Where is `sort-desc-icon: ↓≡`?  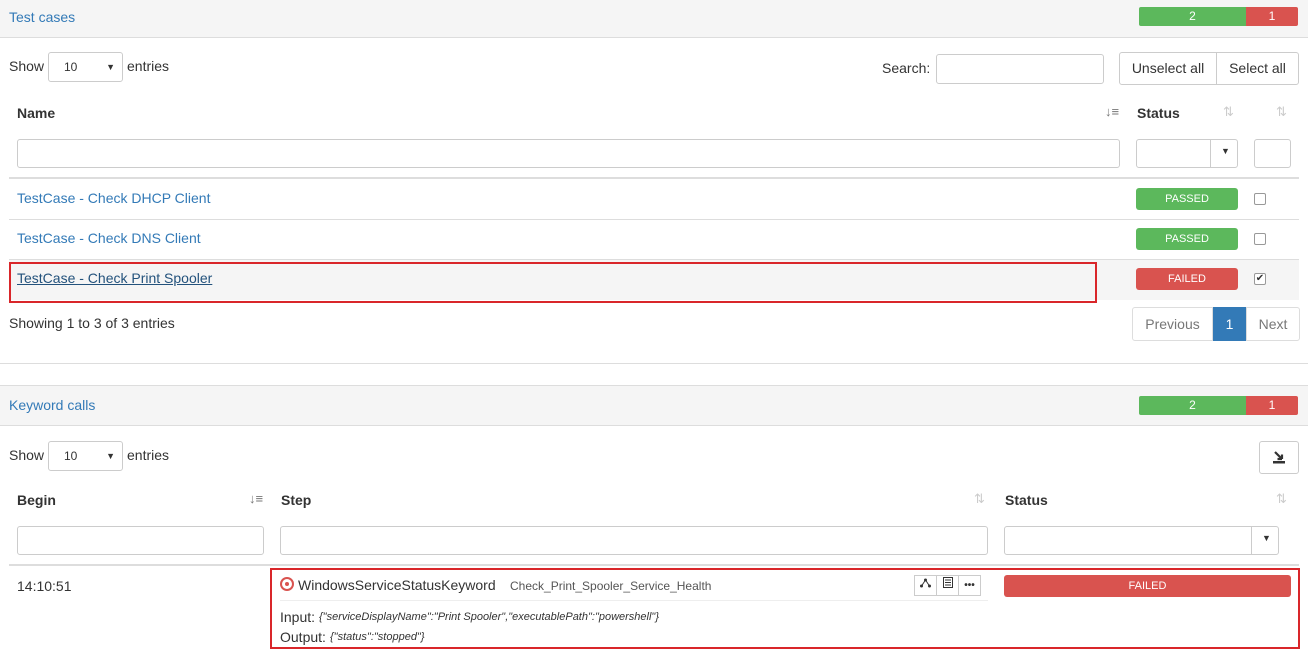
sort-desc-icon: ↓≡ is located at coordinates (256, 498).